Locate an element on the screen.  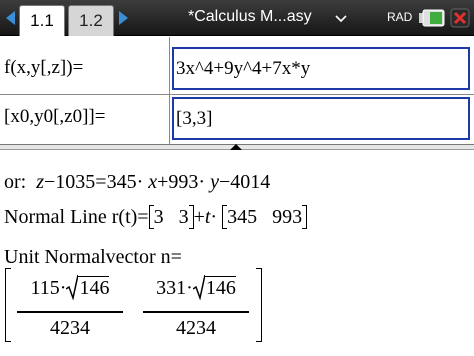
function-input: 3x^4+9y^4+7x*y is located at coordinates (321, 68).